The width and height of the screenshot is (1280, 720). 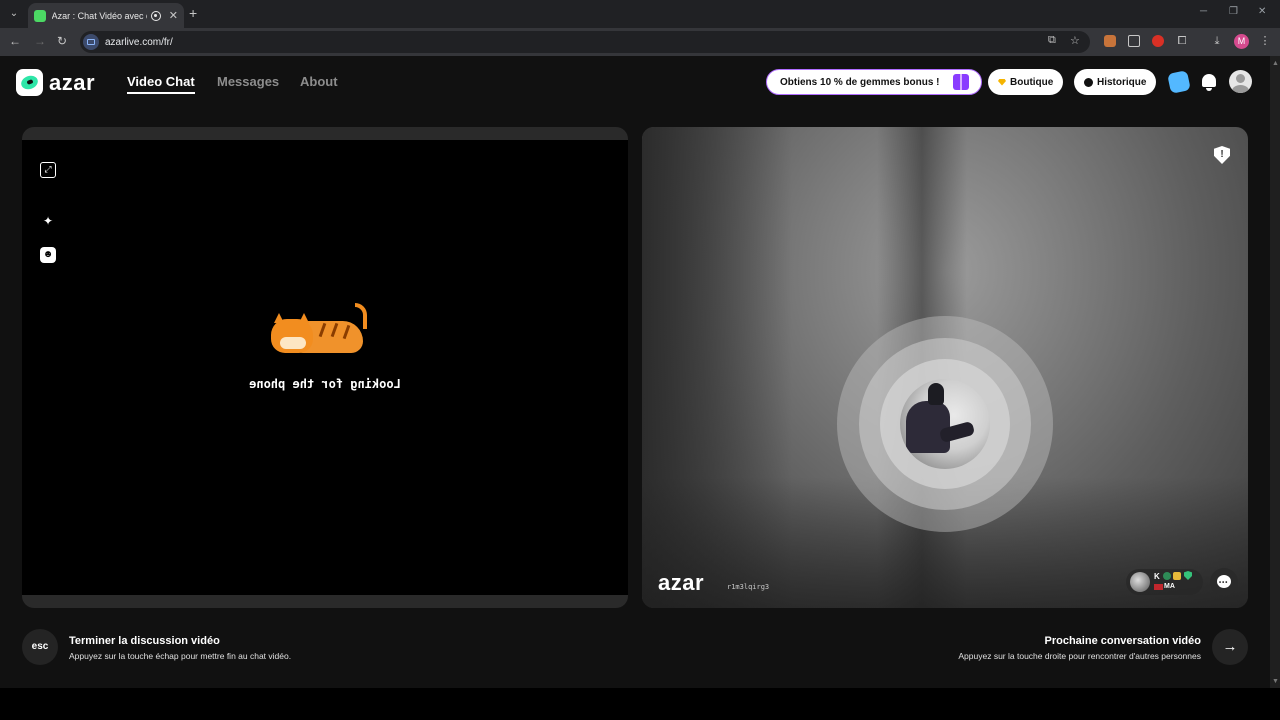 What do you see at coordinates (62, 41) in the screenshot?
I see `reload-icon: ↻` at bounding box center [62, 41].